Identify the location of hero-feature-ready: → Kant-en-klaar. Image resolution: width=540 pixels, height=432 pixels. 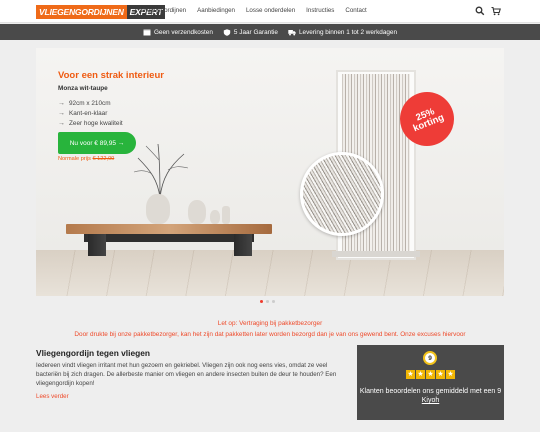
(82, 113).